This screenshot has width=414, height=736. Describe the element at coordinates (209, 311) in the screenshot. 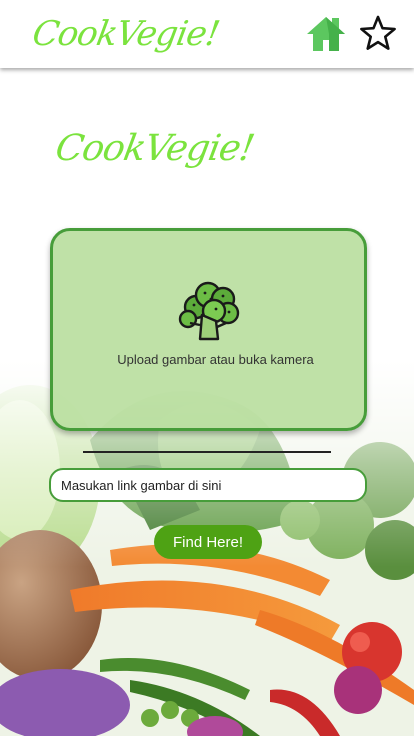

I see `broccoli-icon` at that location.